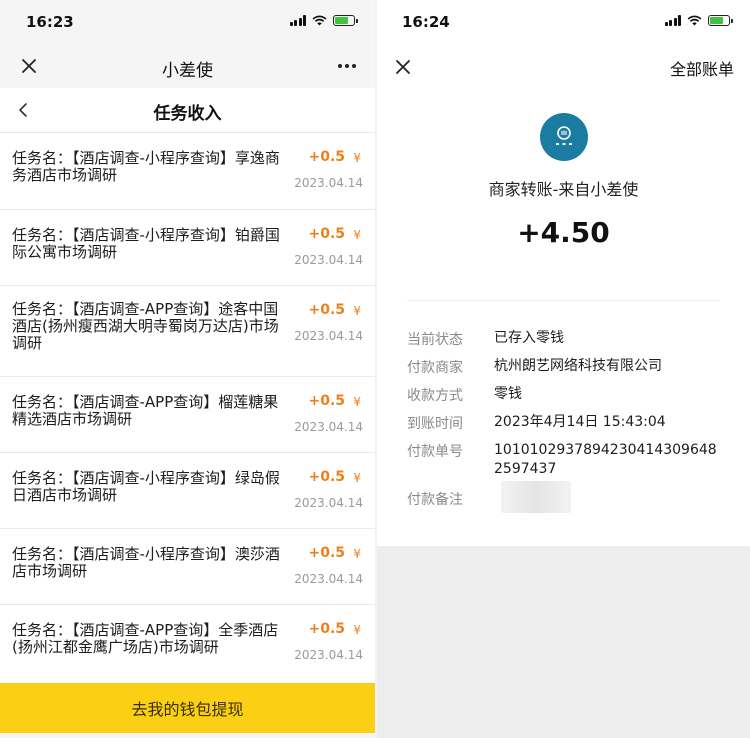  Describe the element at coordinates (146, 243) in the screenshot. I see `task-name: 任务名：【酒店调查-小程序查询】铂爵国际公寓市场调研` at that location.